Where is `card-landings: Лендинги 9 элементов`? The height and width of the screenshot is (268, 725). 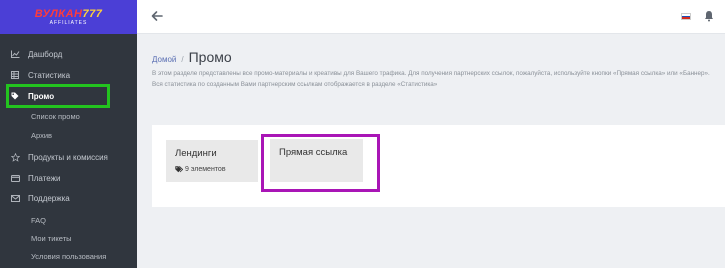 card-landings: Лендинги 9 элементов is located at coordinates (212, 161).